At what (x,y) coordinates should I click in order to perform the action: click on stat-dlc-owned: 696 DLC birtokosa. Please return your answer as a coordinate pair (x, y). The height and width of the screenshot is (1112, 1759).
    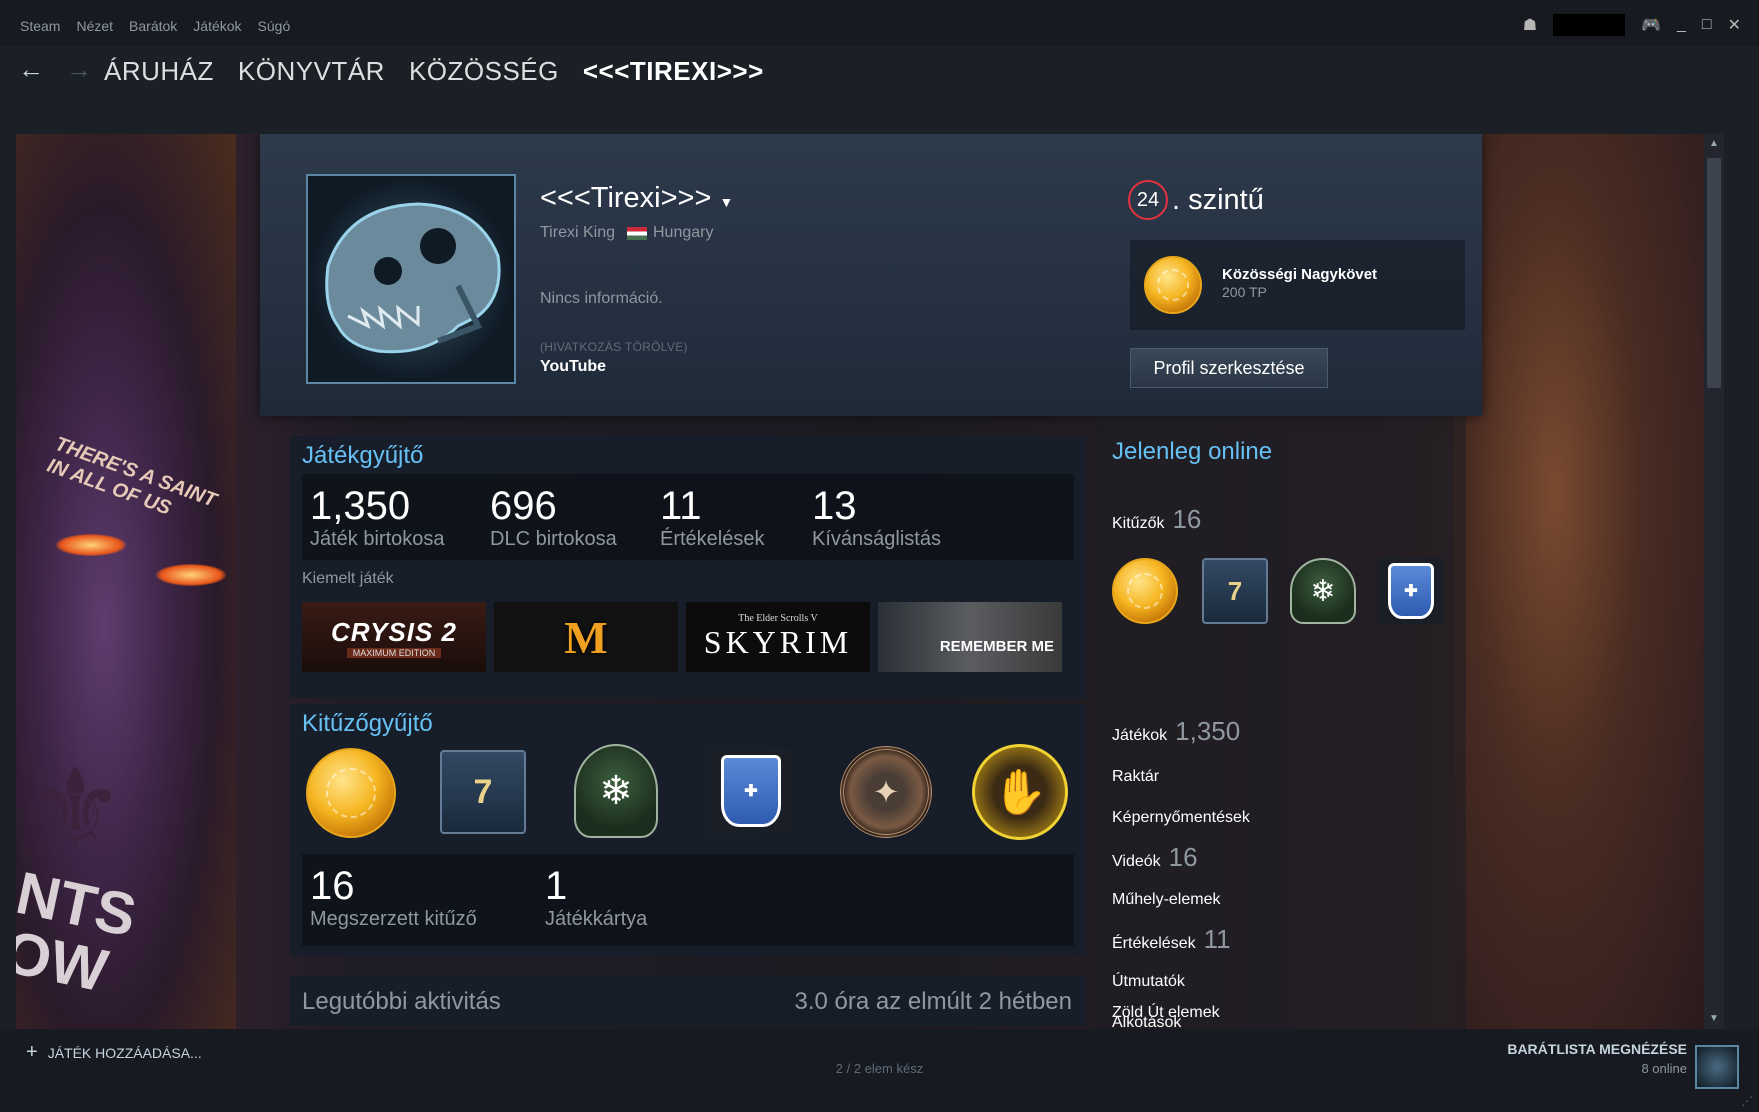
    Looking at the image, I should click on (553, 517).